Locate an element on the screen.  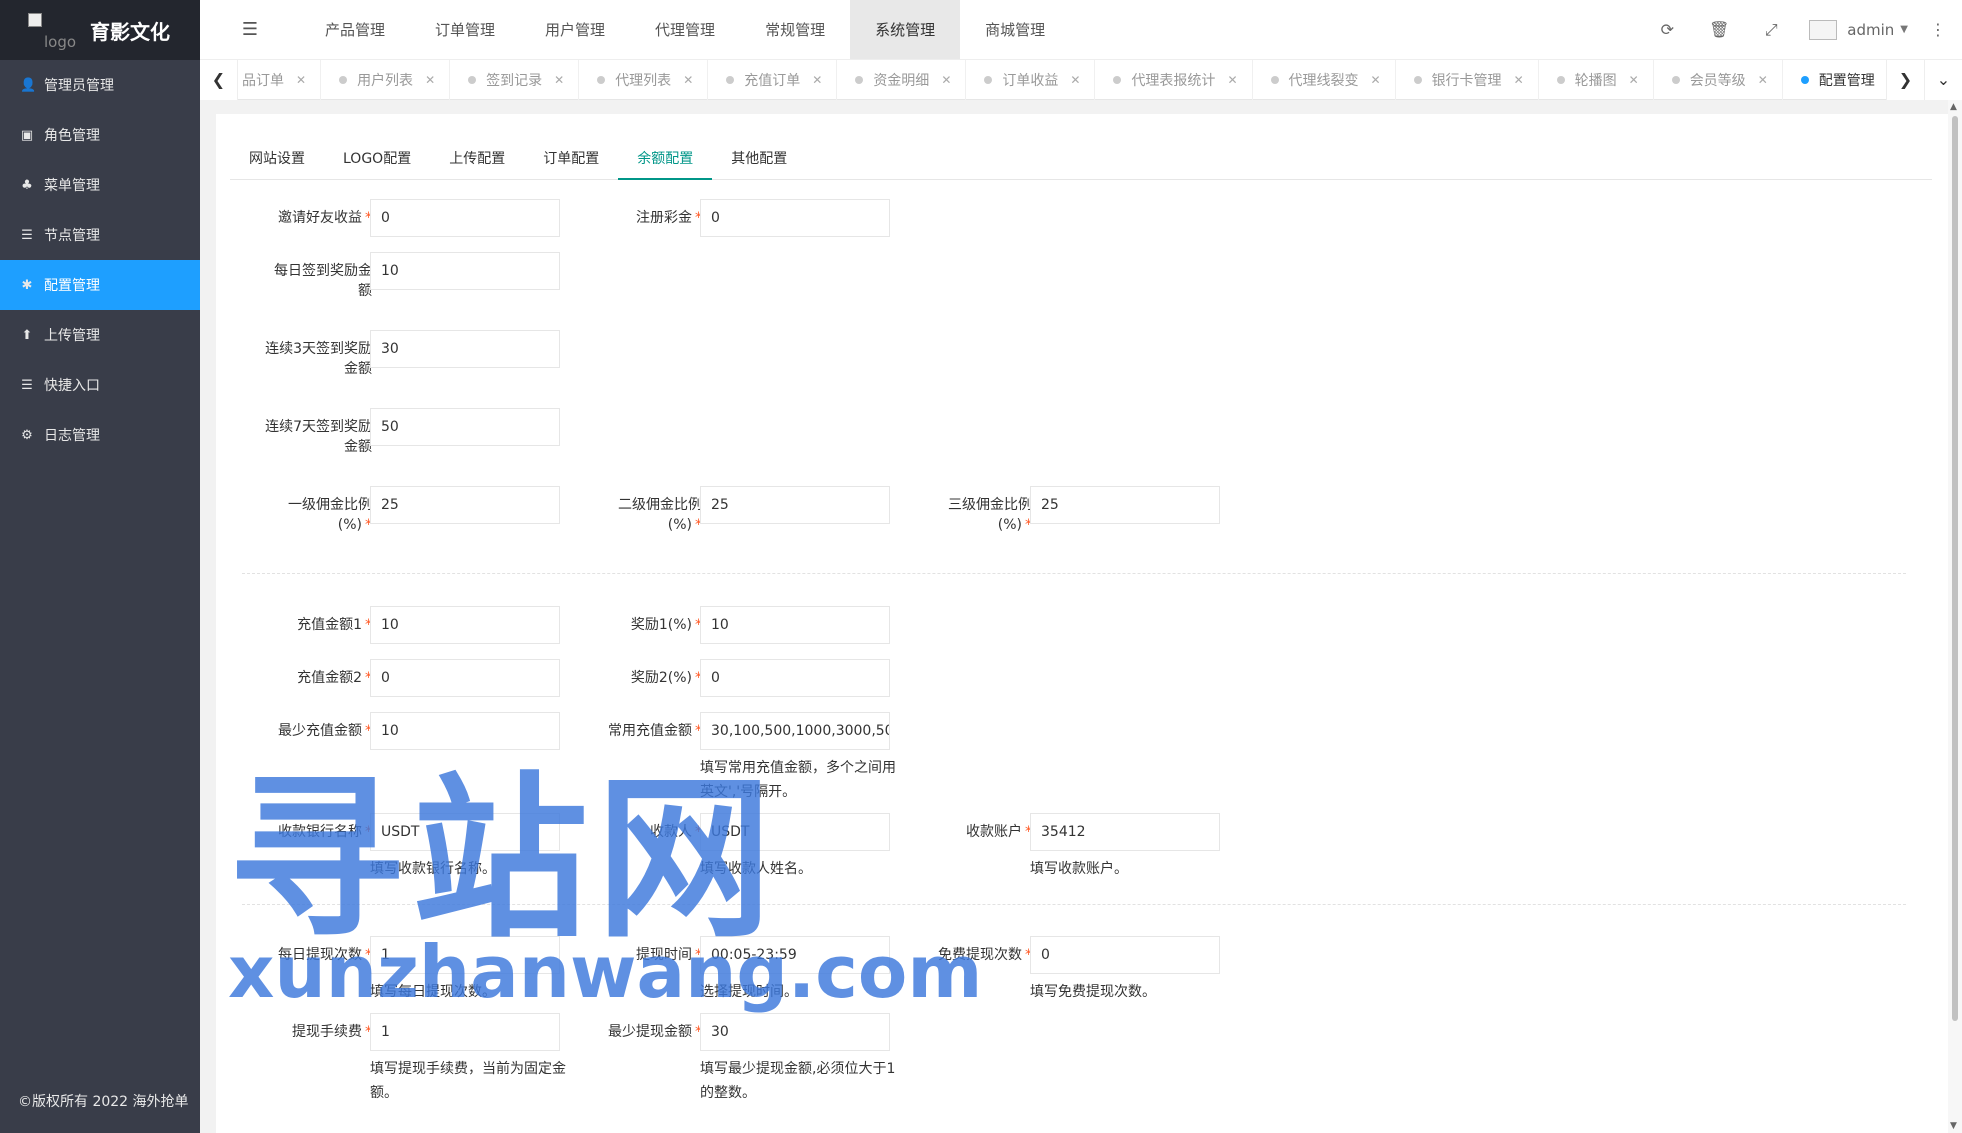
daily_signin-input: 10 is located at coordinates (465, 271).